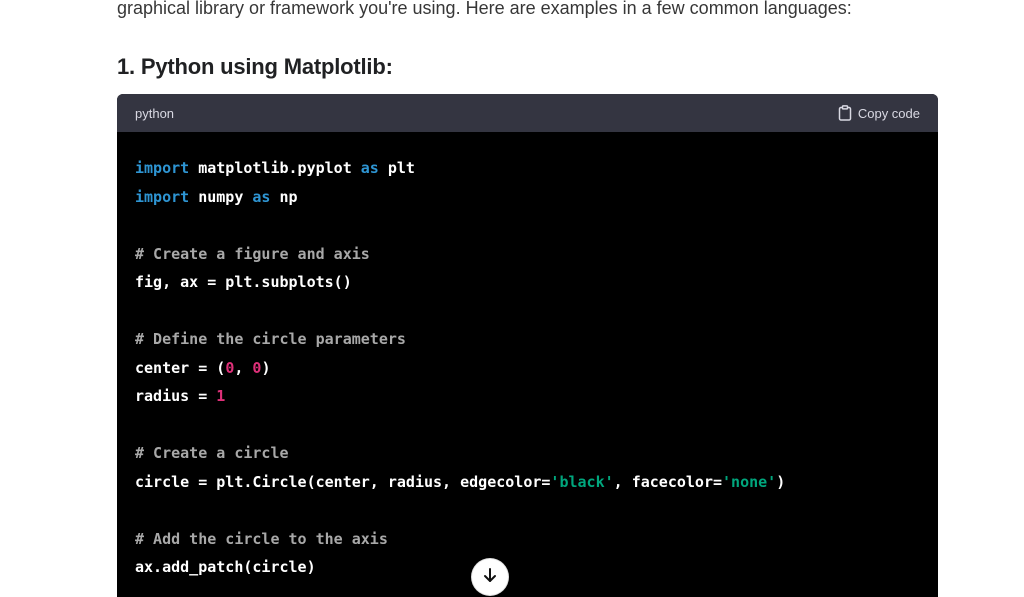 Image resolution: width=1024 pixels, height=597 pixels. What do you see at coordinates (176, 396) in the screenshot?
I see `code-token-plain: radius =` at bounding box center [176, 396].